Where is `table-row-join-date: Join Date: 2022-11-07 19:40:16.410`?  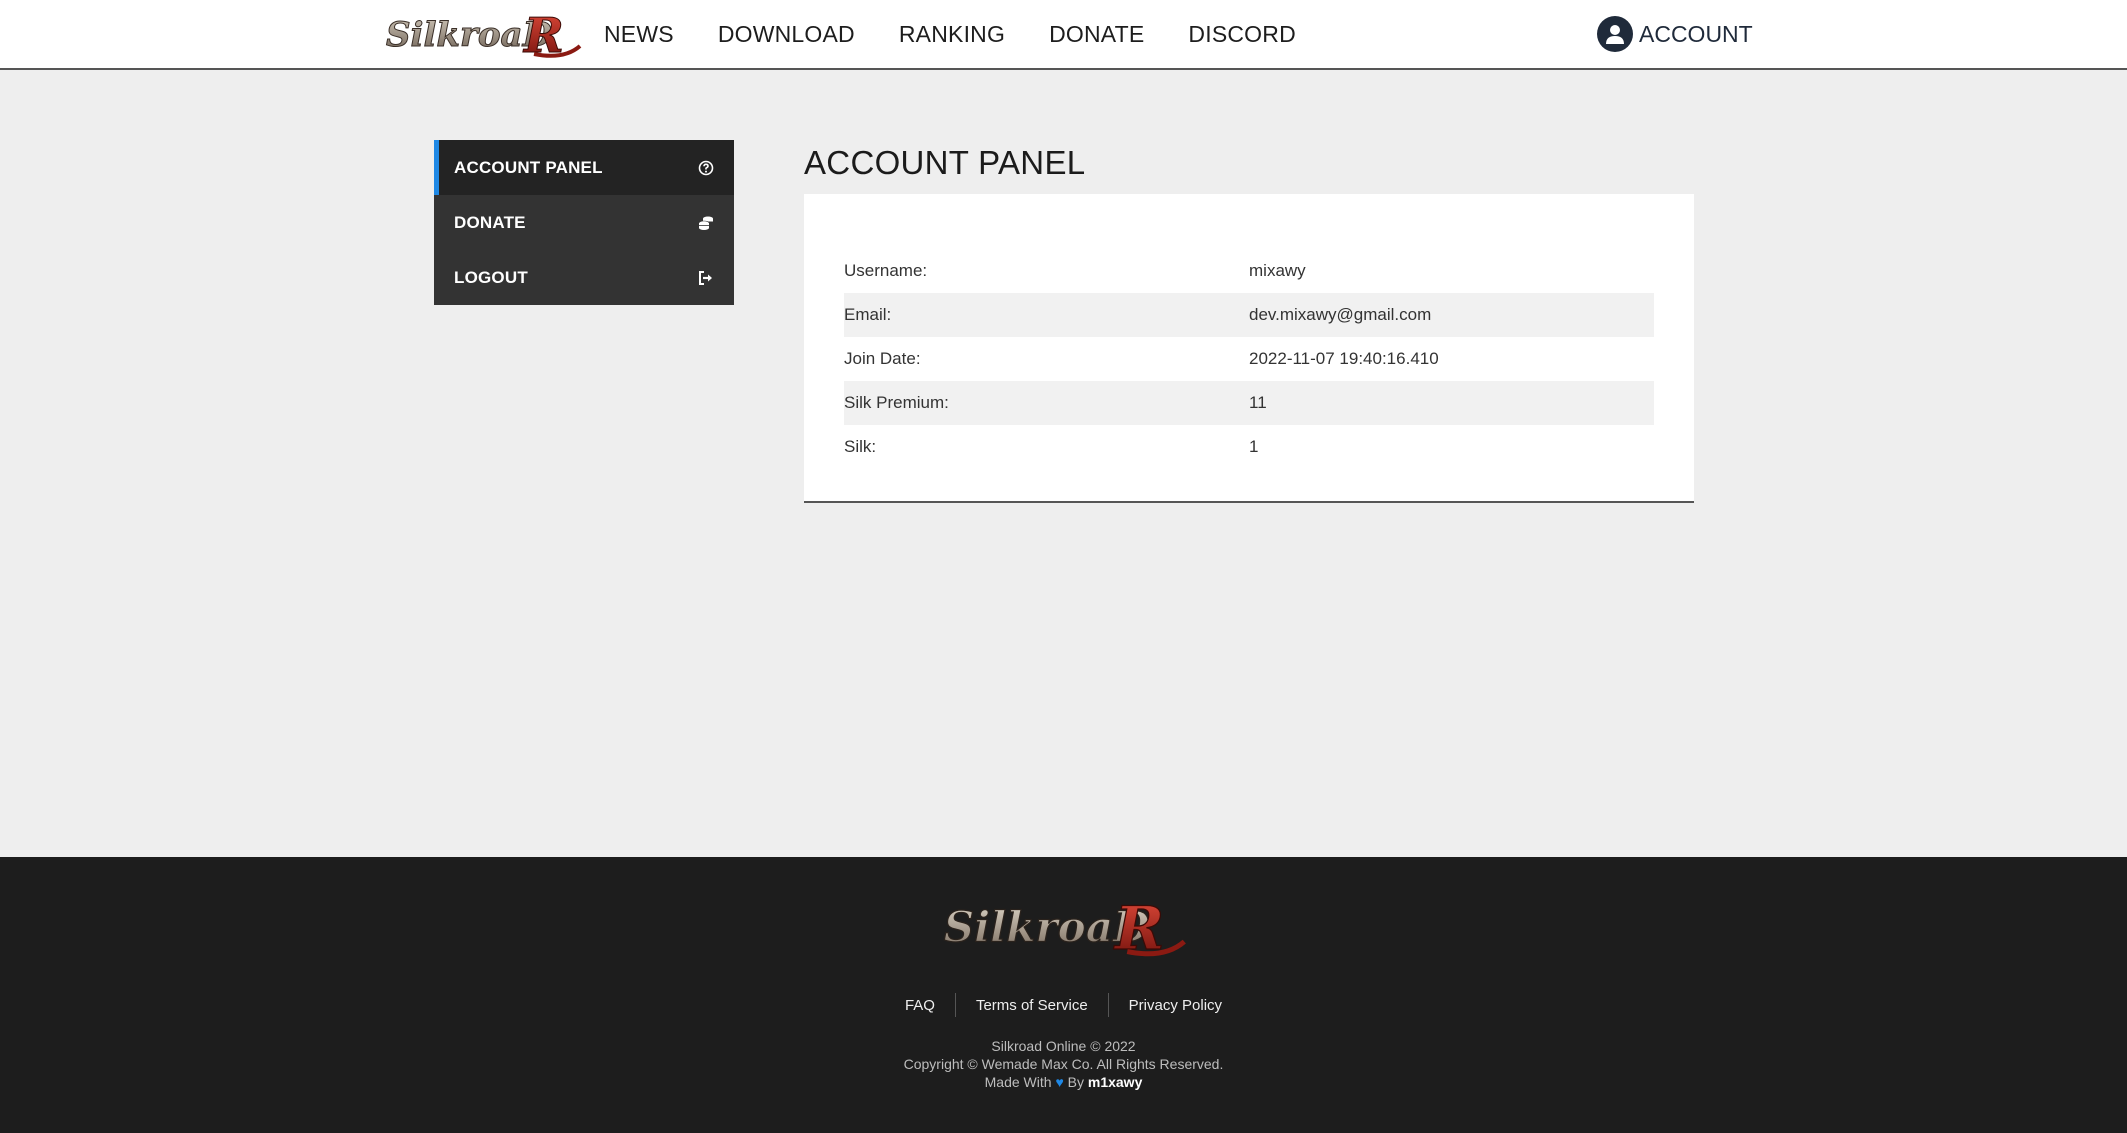 table-row-join-date: Join Date: 2022-11-07 19:40:16.410 is located at coordinates (1249, 359).